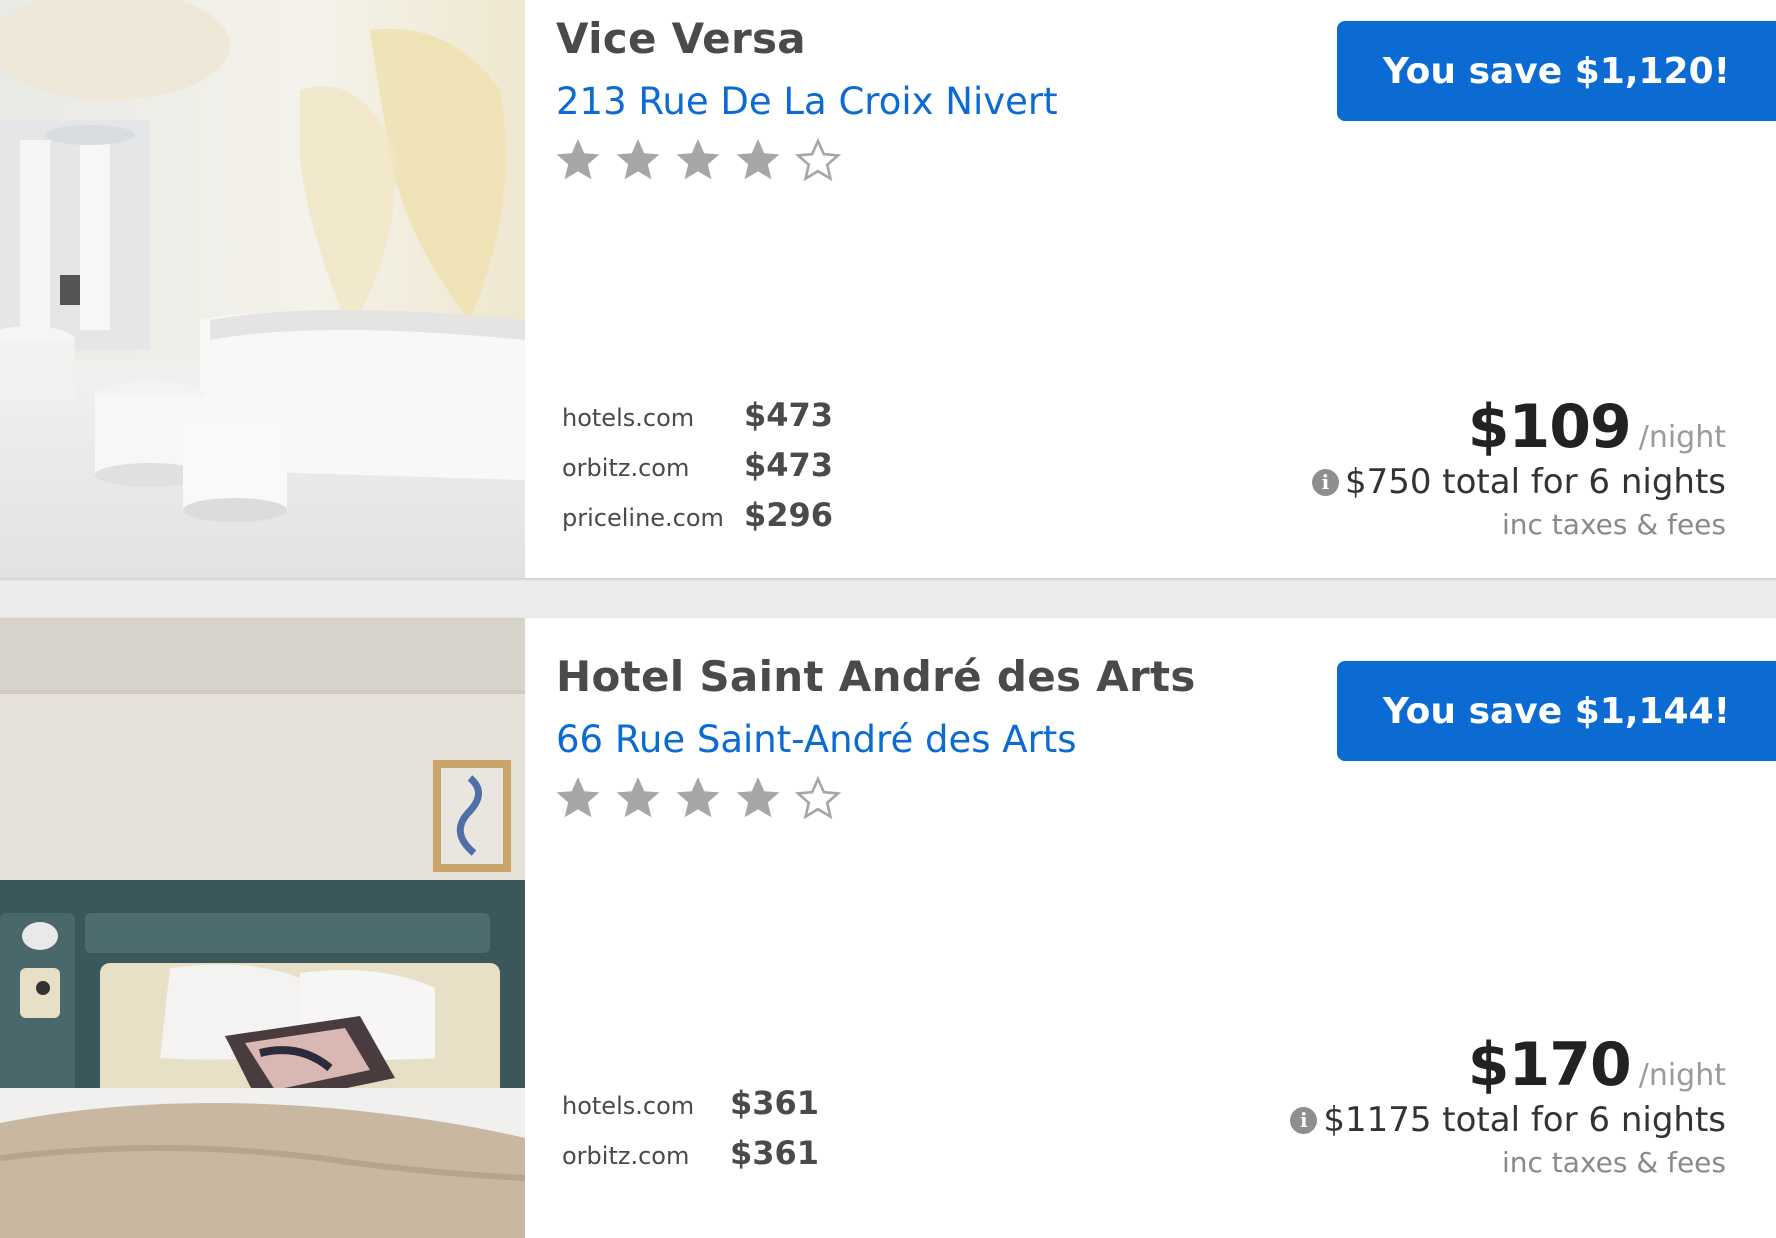  I want to click on nightly-price: $170, so click(1549, 1065).